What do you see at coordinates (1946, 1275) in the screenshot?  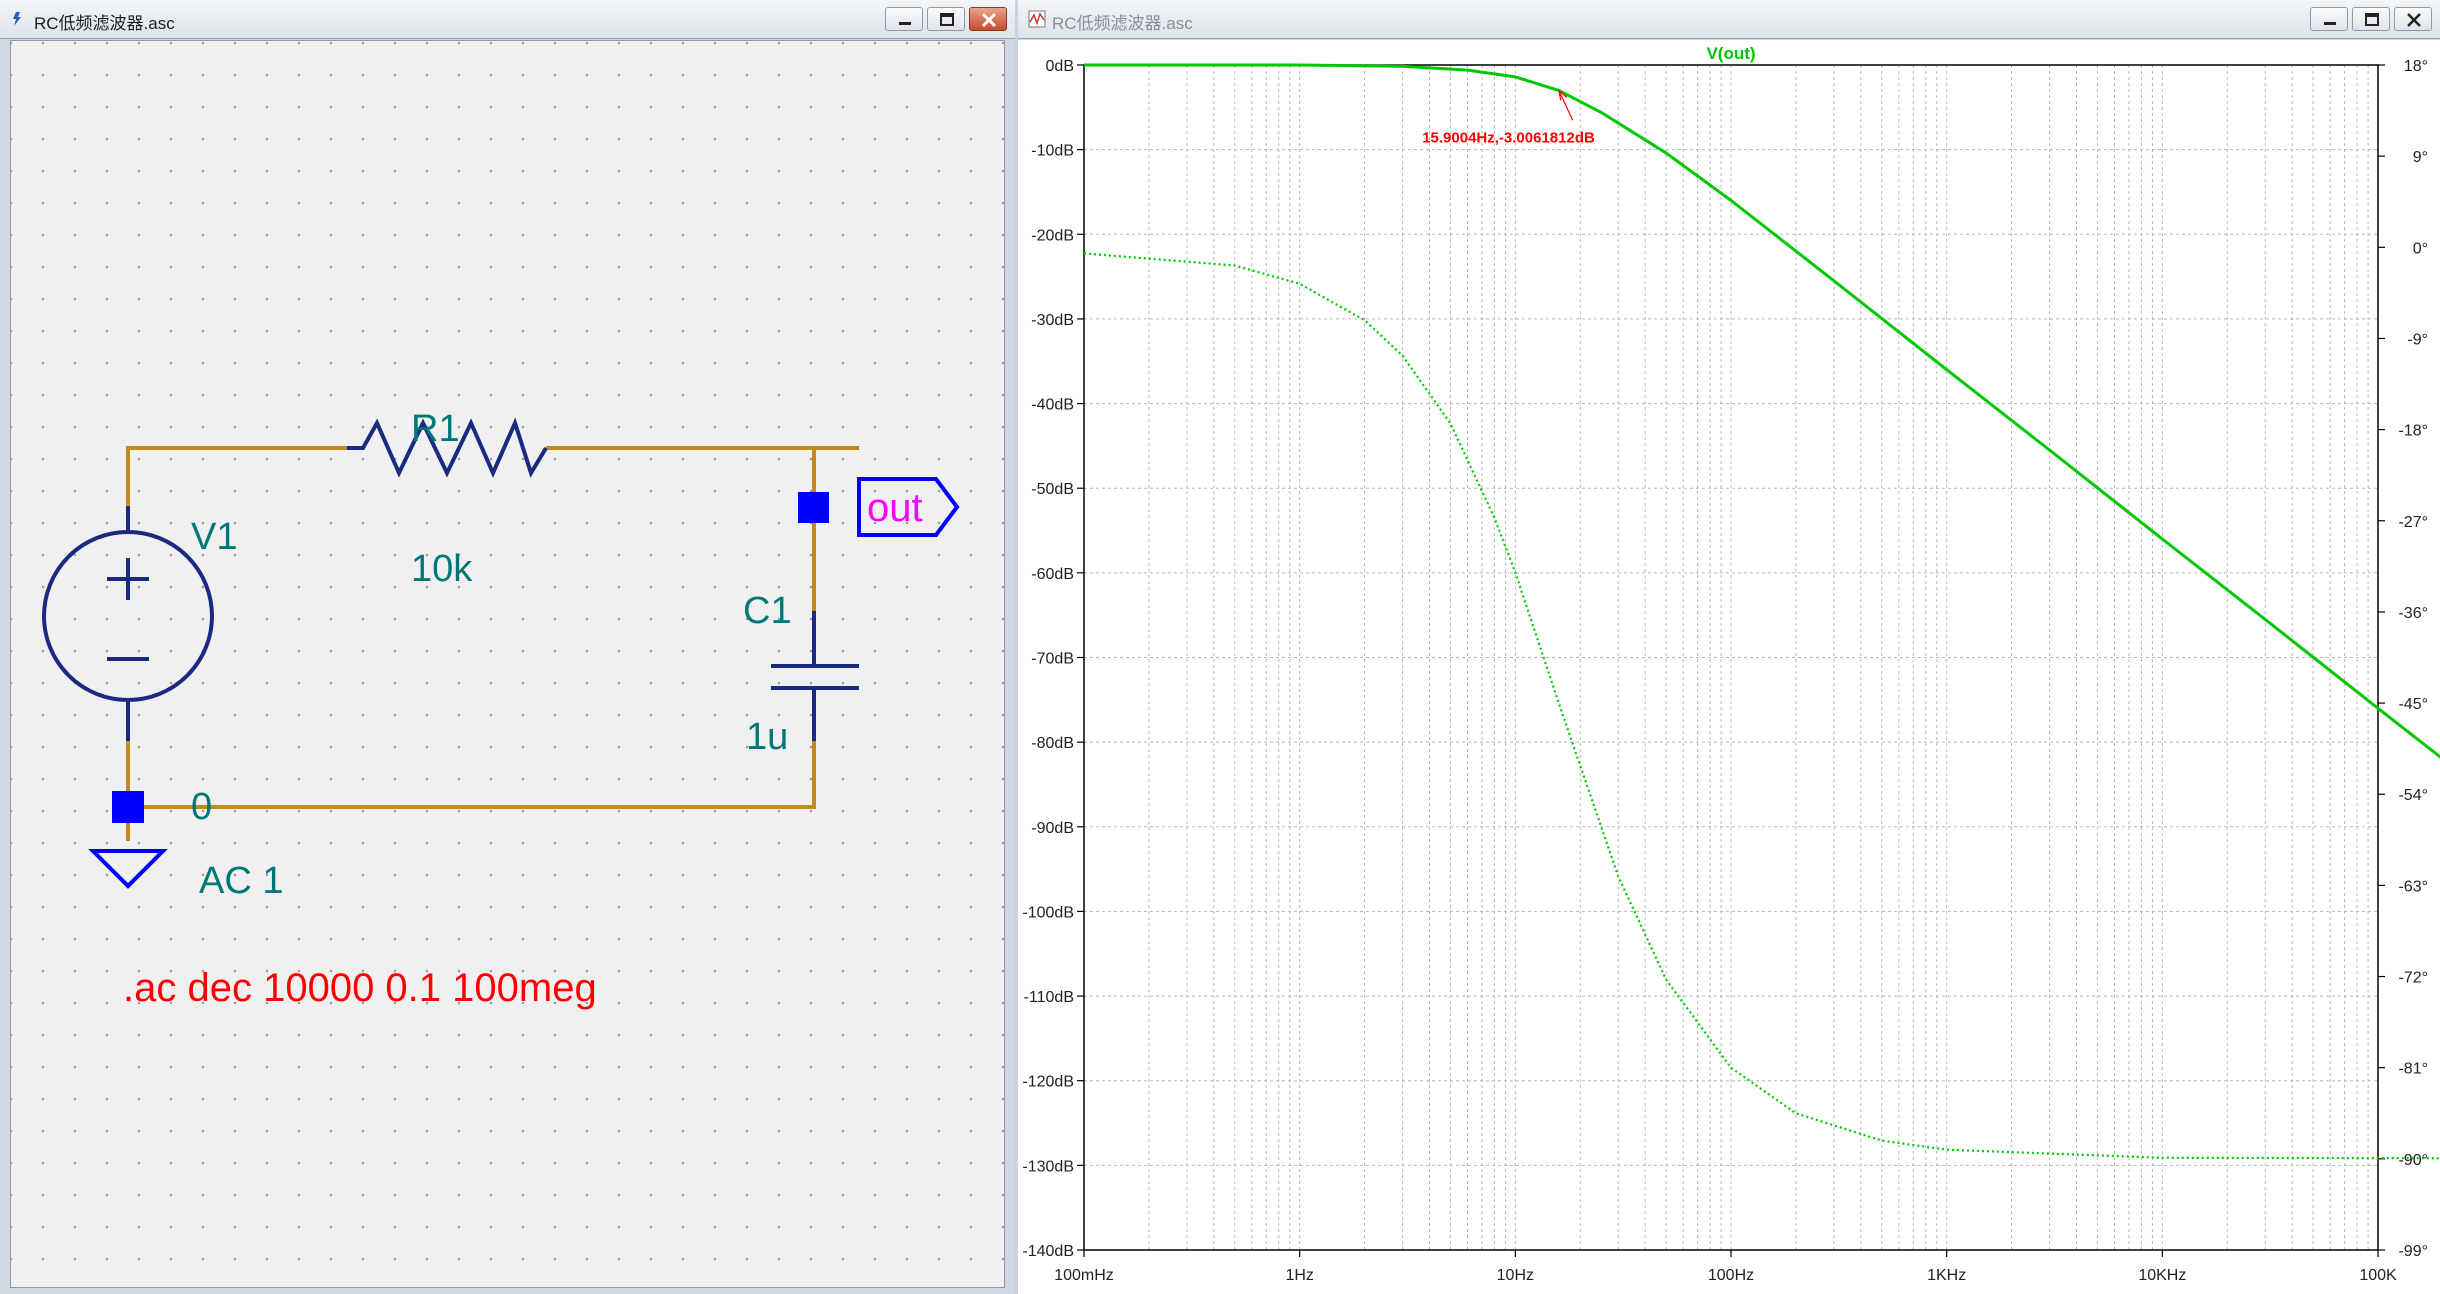 I see `x-tick-label: 1KHz` at bounding box center [1946, 1275].